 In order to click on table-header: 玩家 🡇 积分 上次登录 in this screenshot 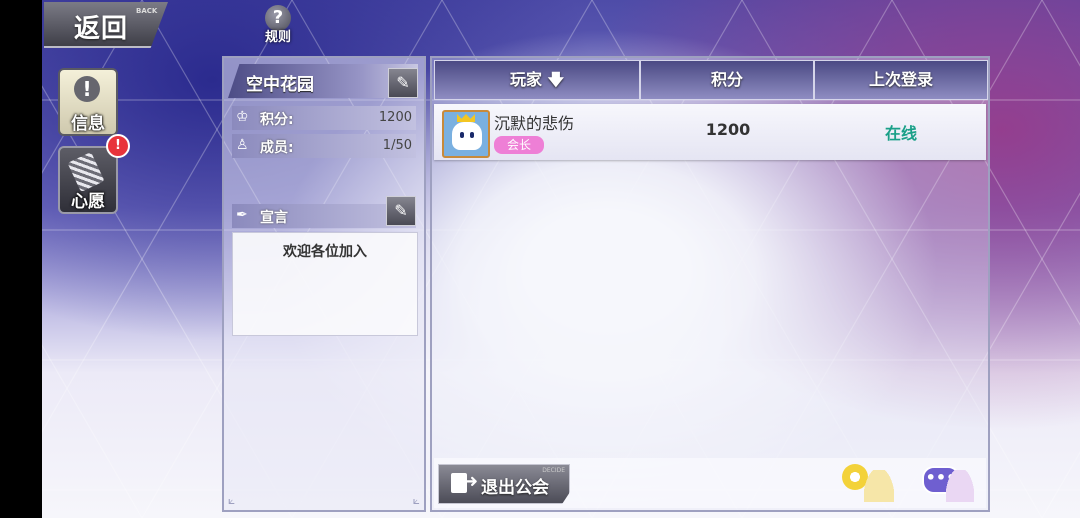, I will do `click(711, 80)`.